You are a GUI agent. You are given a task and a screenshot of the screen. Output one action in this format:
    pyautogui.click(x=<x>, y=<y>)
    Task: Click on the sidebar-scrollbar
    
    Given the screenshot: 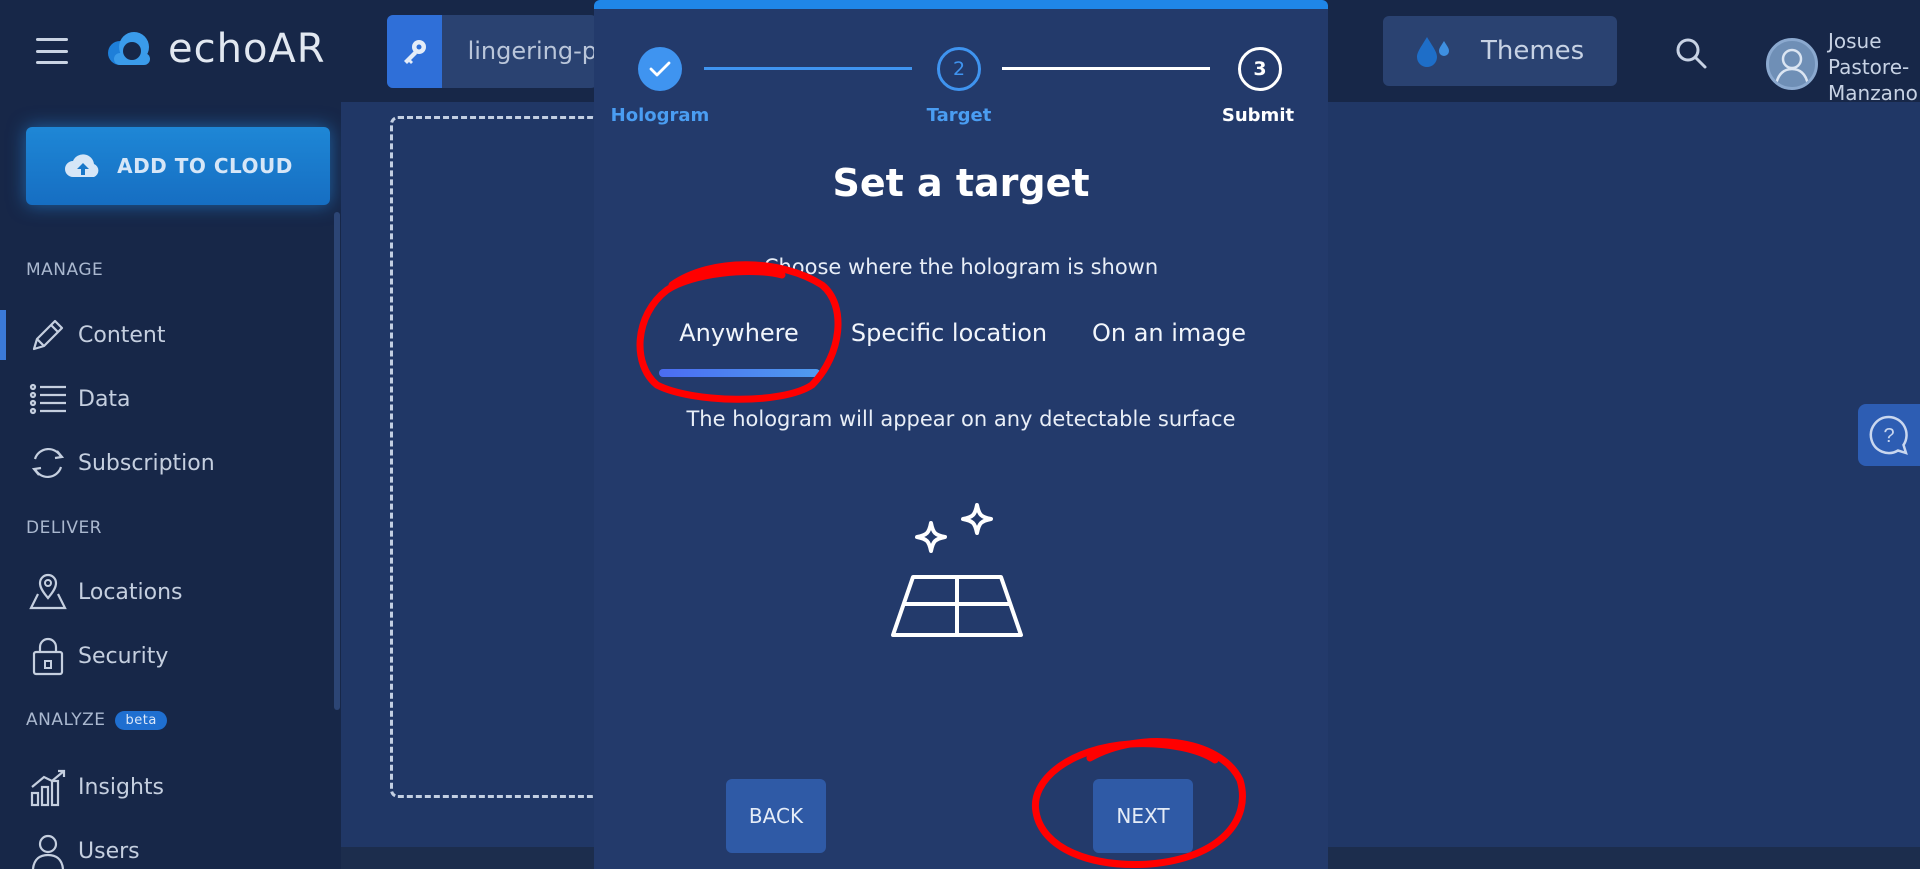 What is the action you would take?
    pyautogui.click(x=337, y=461)
    